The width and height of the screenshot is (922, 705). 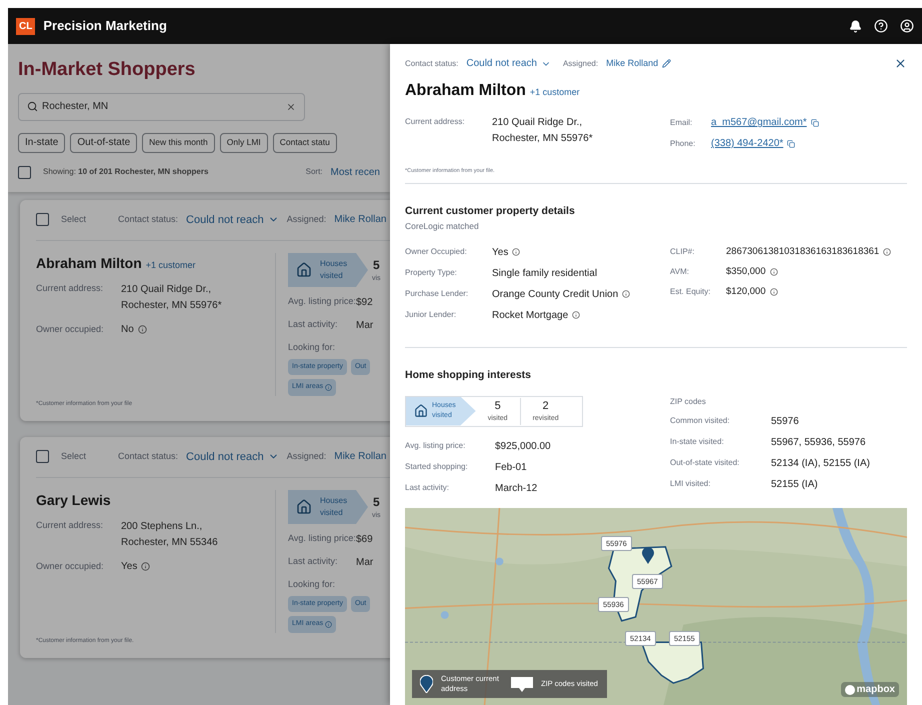 I want to click on property-label: AVM:, so click(x=680, y=272).